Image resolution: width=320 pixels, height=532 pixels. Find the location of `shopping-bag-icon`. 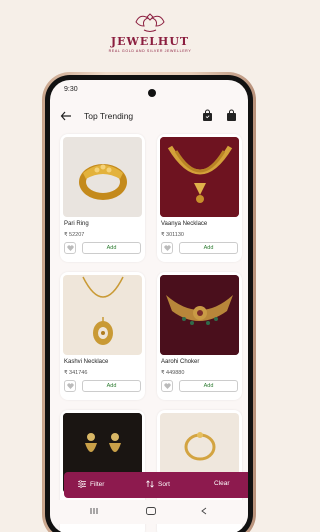

shopping-bag-icon is located at coordinates (207, 115).